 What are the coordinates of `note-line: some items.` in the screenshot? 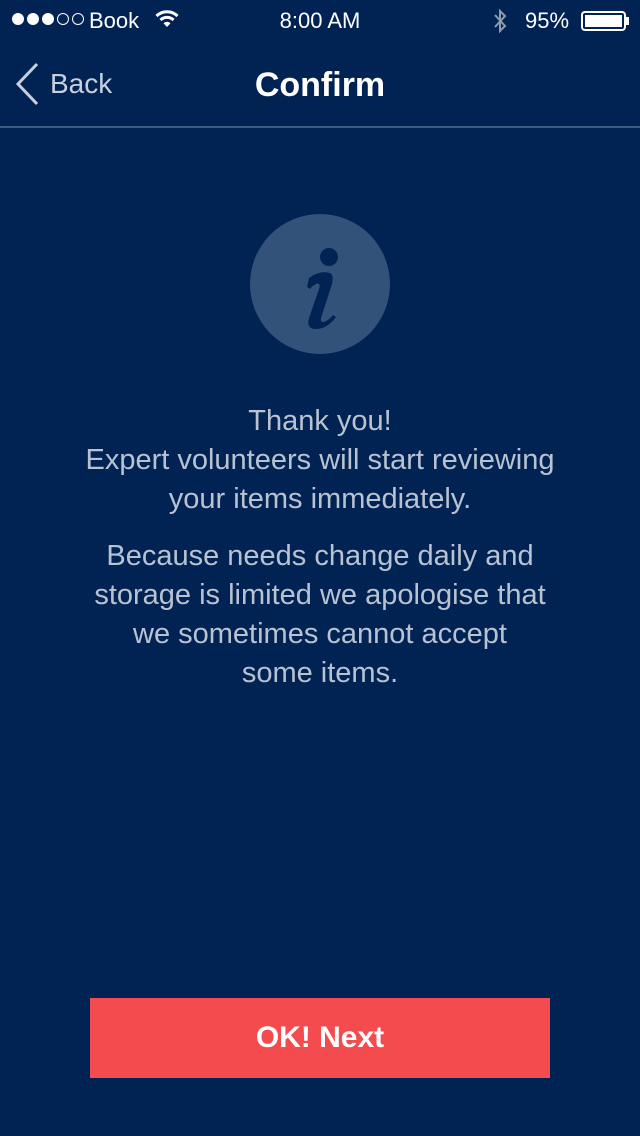 It's located at (320, 673).